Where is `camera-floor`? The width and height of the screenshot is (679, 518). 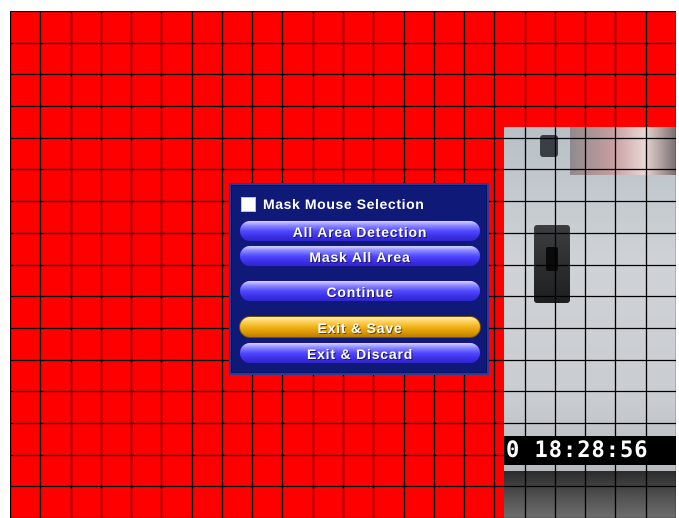 camera-floor is located at coordinates (590, 494).